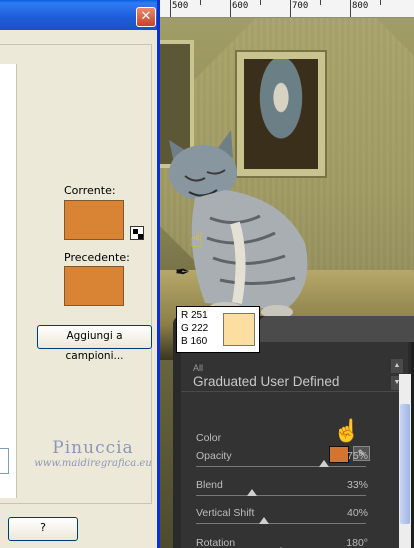 The width and height of the screenshot is (414, 548). What do you see at coordinates (137, 233) in the screenshot?
I see `swap-colors-icon` at bounding box center [137, 233].